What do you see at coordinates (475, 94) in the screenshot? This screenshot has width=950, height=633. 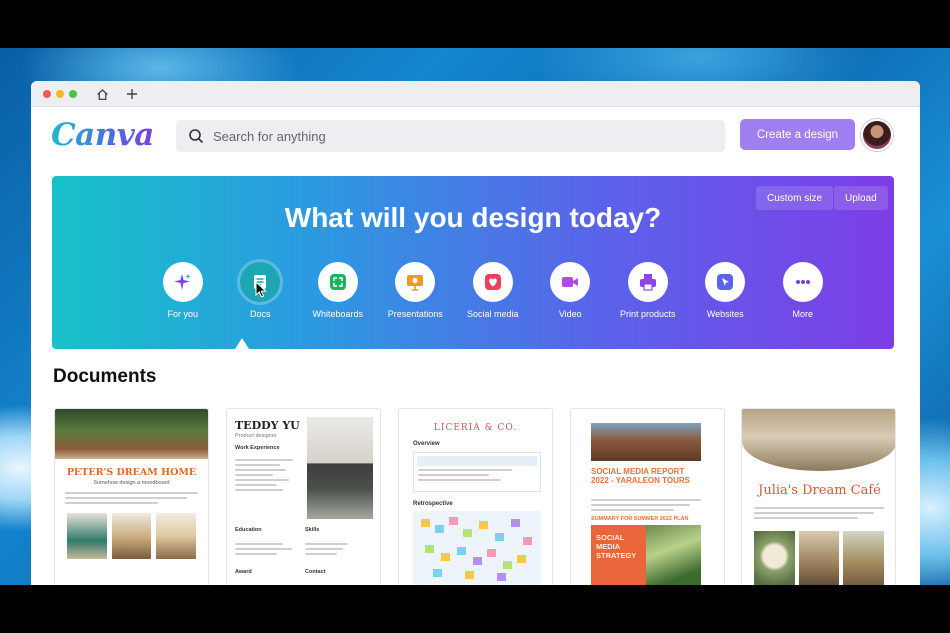 I see `browser-chrome` at bounding box center [475, 94].